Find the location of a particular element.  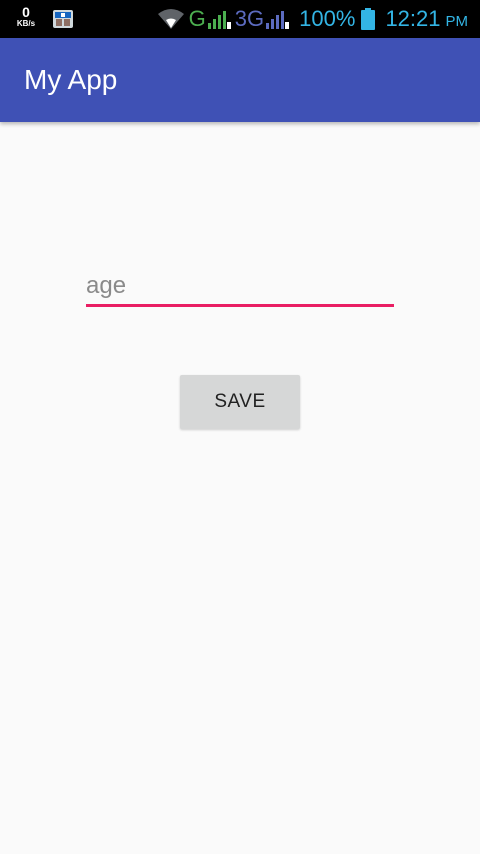

battery-percent: 100% is located at coordinates (327, 18).